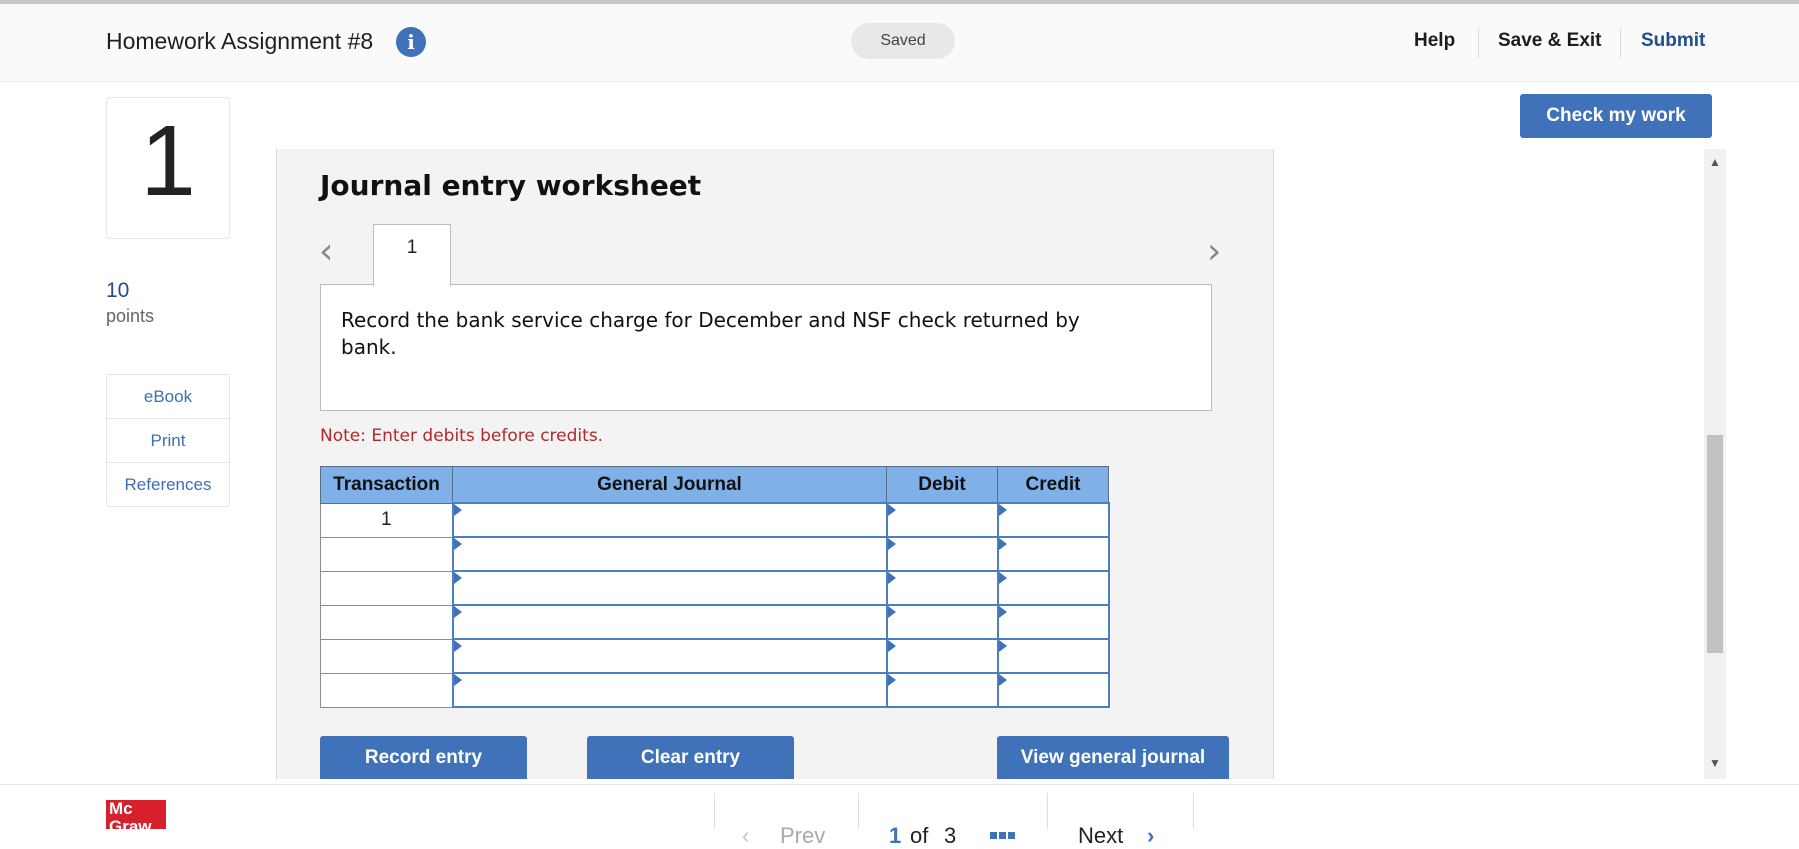 This screenshot has height=849, width=1799. What do you see at coordinates (1715, 162) in the screenshot?
I see `scroll-up-icon: ▲` at bounding box center [1715, 162].